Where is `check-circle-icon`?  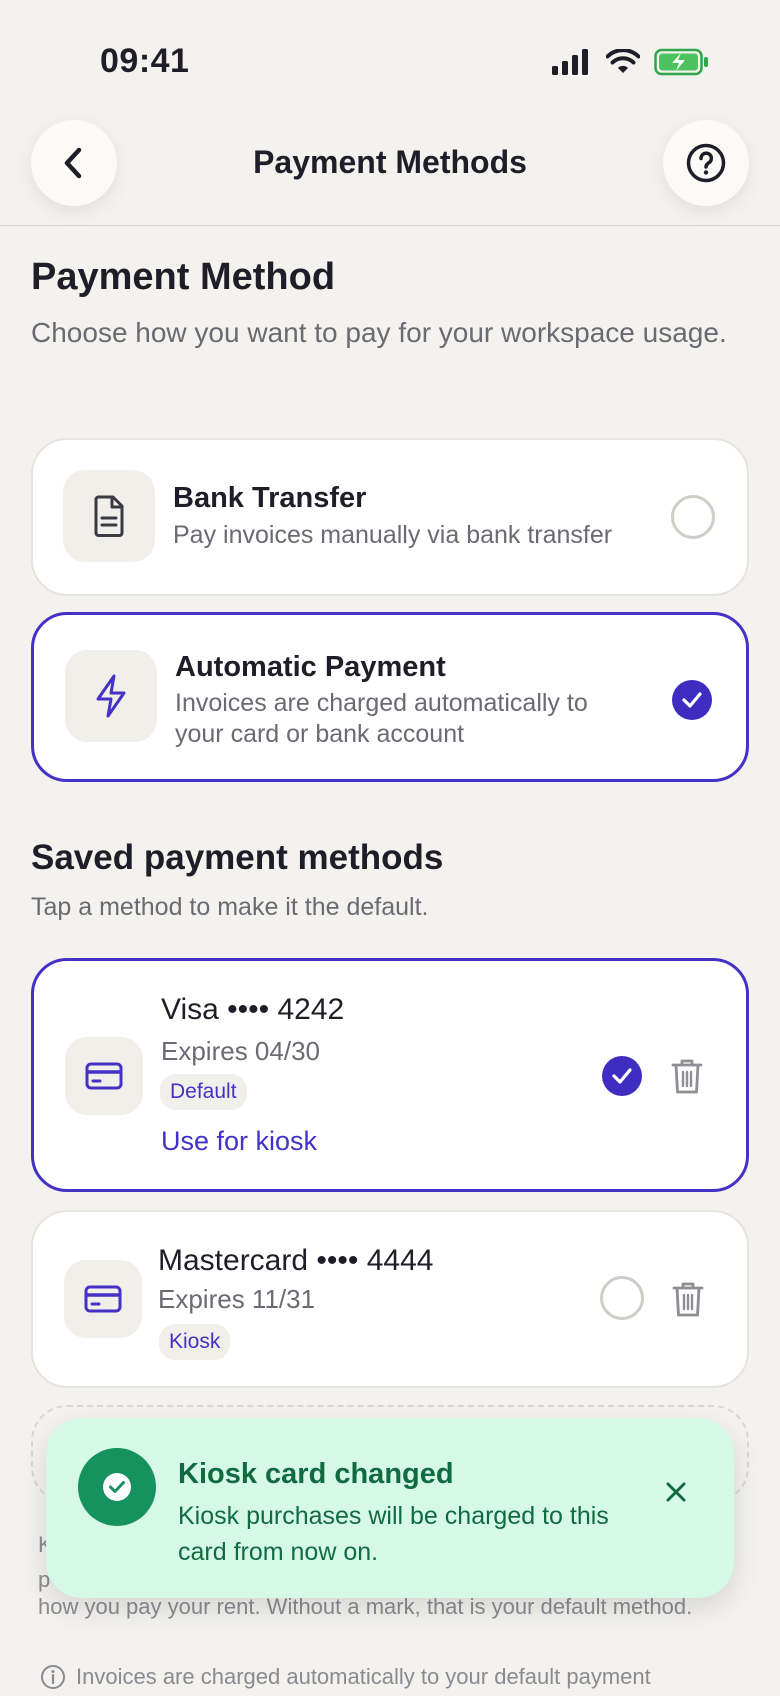
check-circle-icon is located at coordinates (117, 1487).